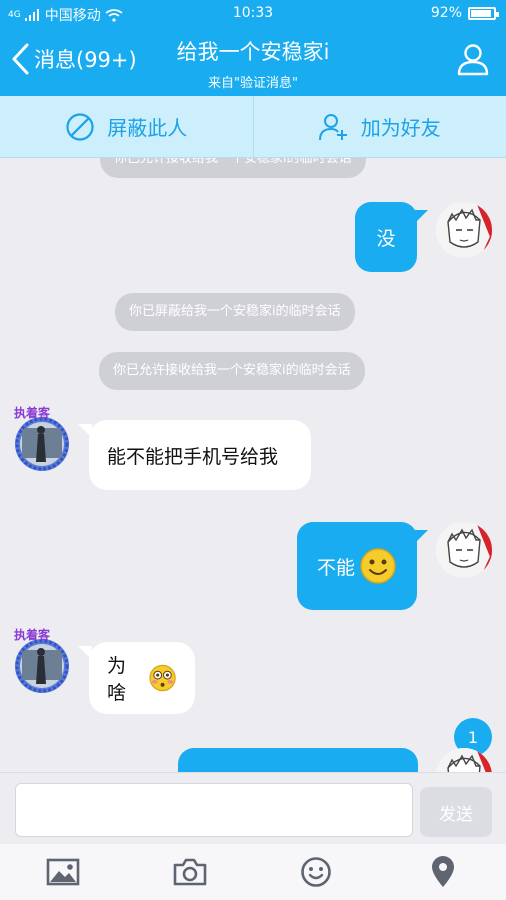 This screenshot has height=900, width=506. I want to click on title-bar: 消息(99+) 给我一个安稳家i 来自"验证消息", so click(253, 62).